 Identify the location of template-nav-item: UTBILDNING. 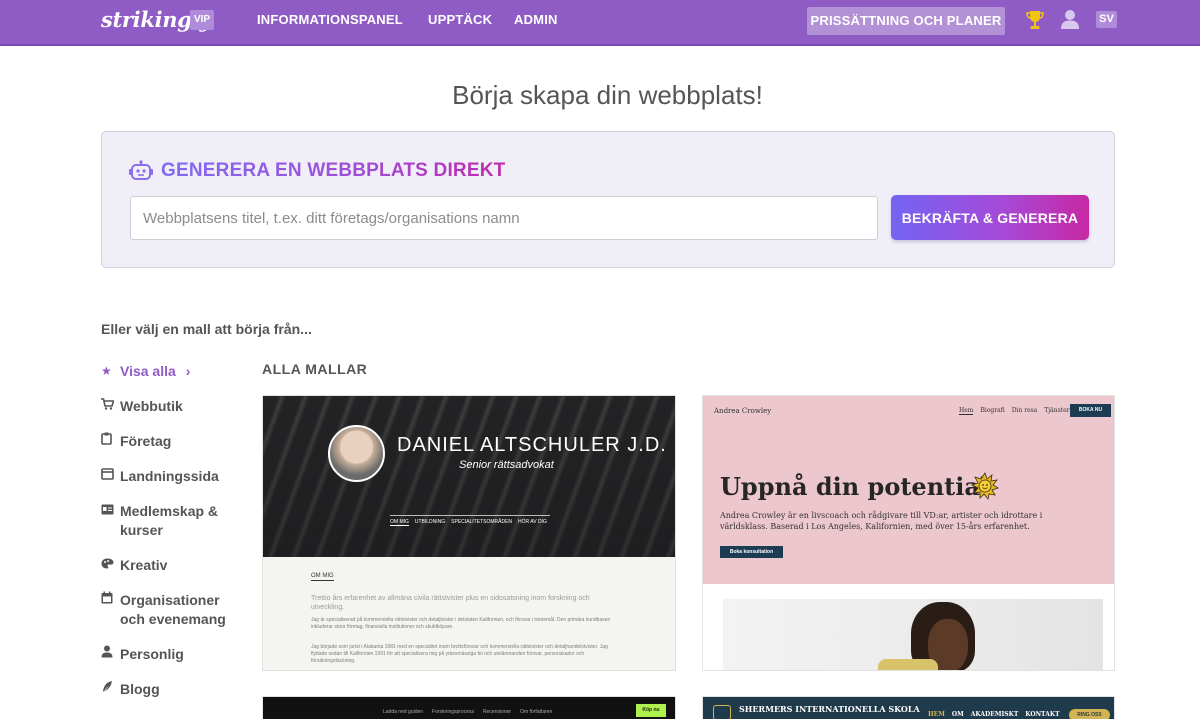
(430, 522).